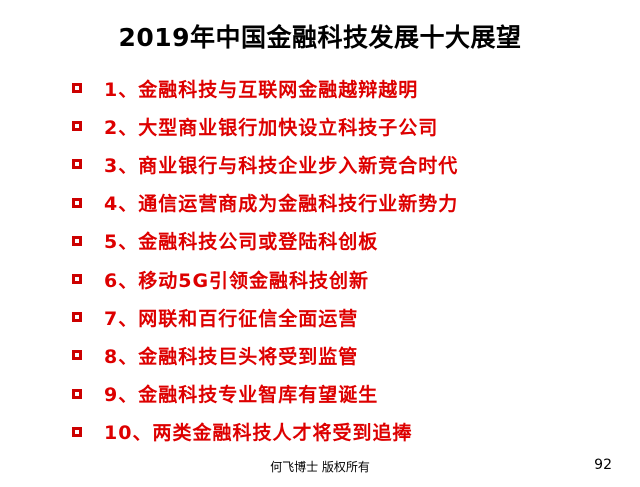 This screenshot has width=640, height=487. What do you see at coordinates (320, 467) in the screenshot?
I see `footer-copyright: 何飞博士 版权所有` at bounding box center [320, 467].